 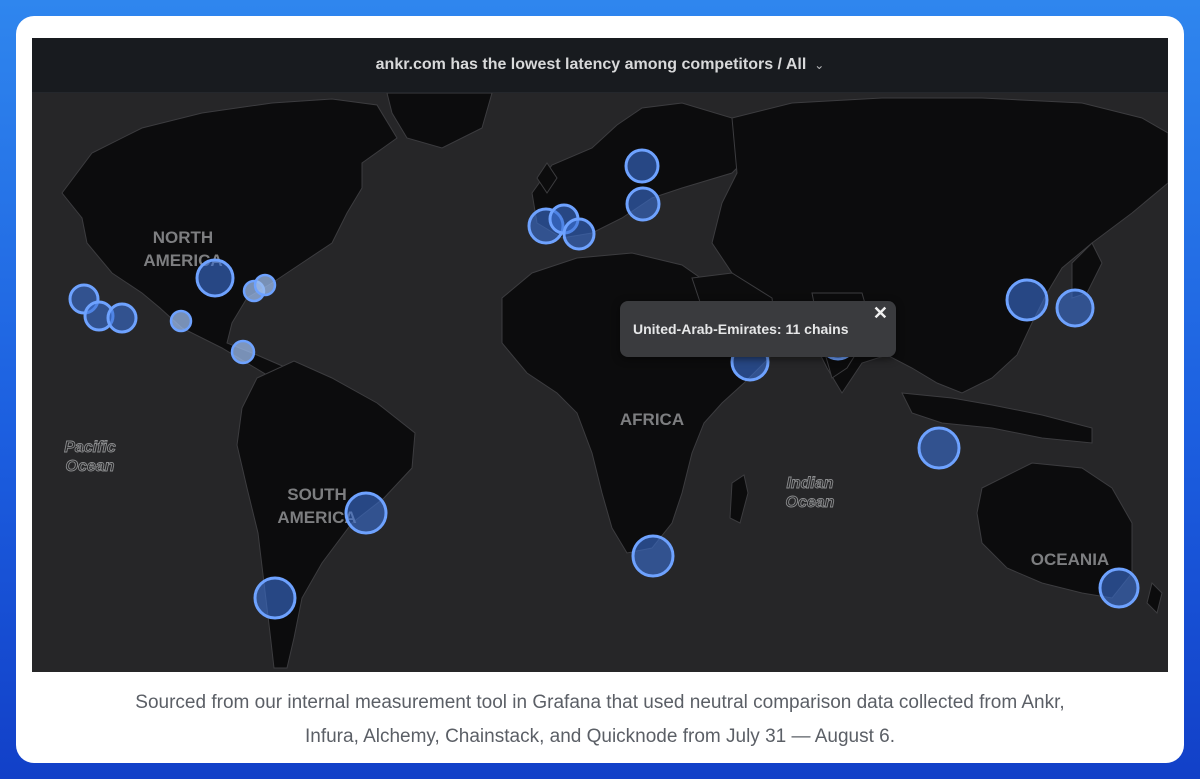 I want to click on label-pacific-2: Ocean, so click(x=90, y=466).